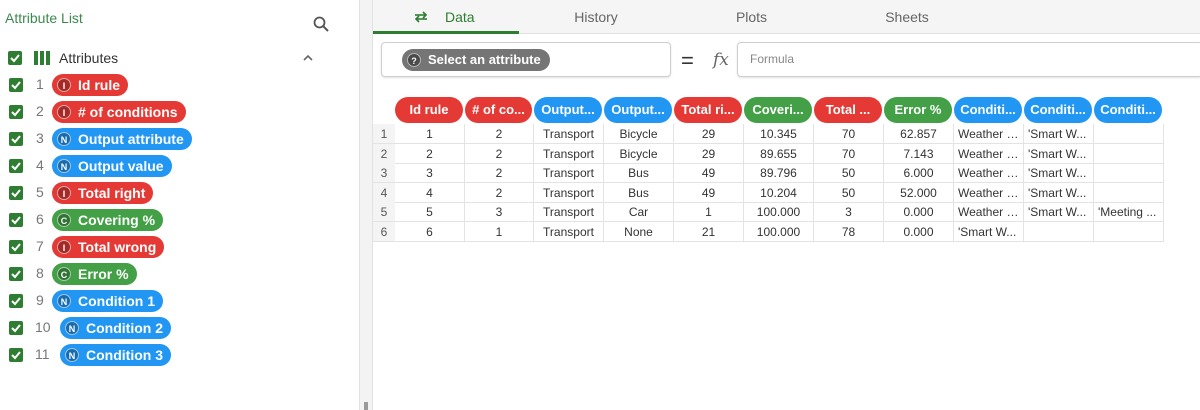 The height and width of the screenshot is (410, 1200). What do you see at coordinates (709, 231) in the screenshot?
I see `table-cell: 21` at bounding box center [709, 231].